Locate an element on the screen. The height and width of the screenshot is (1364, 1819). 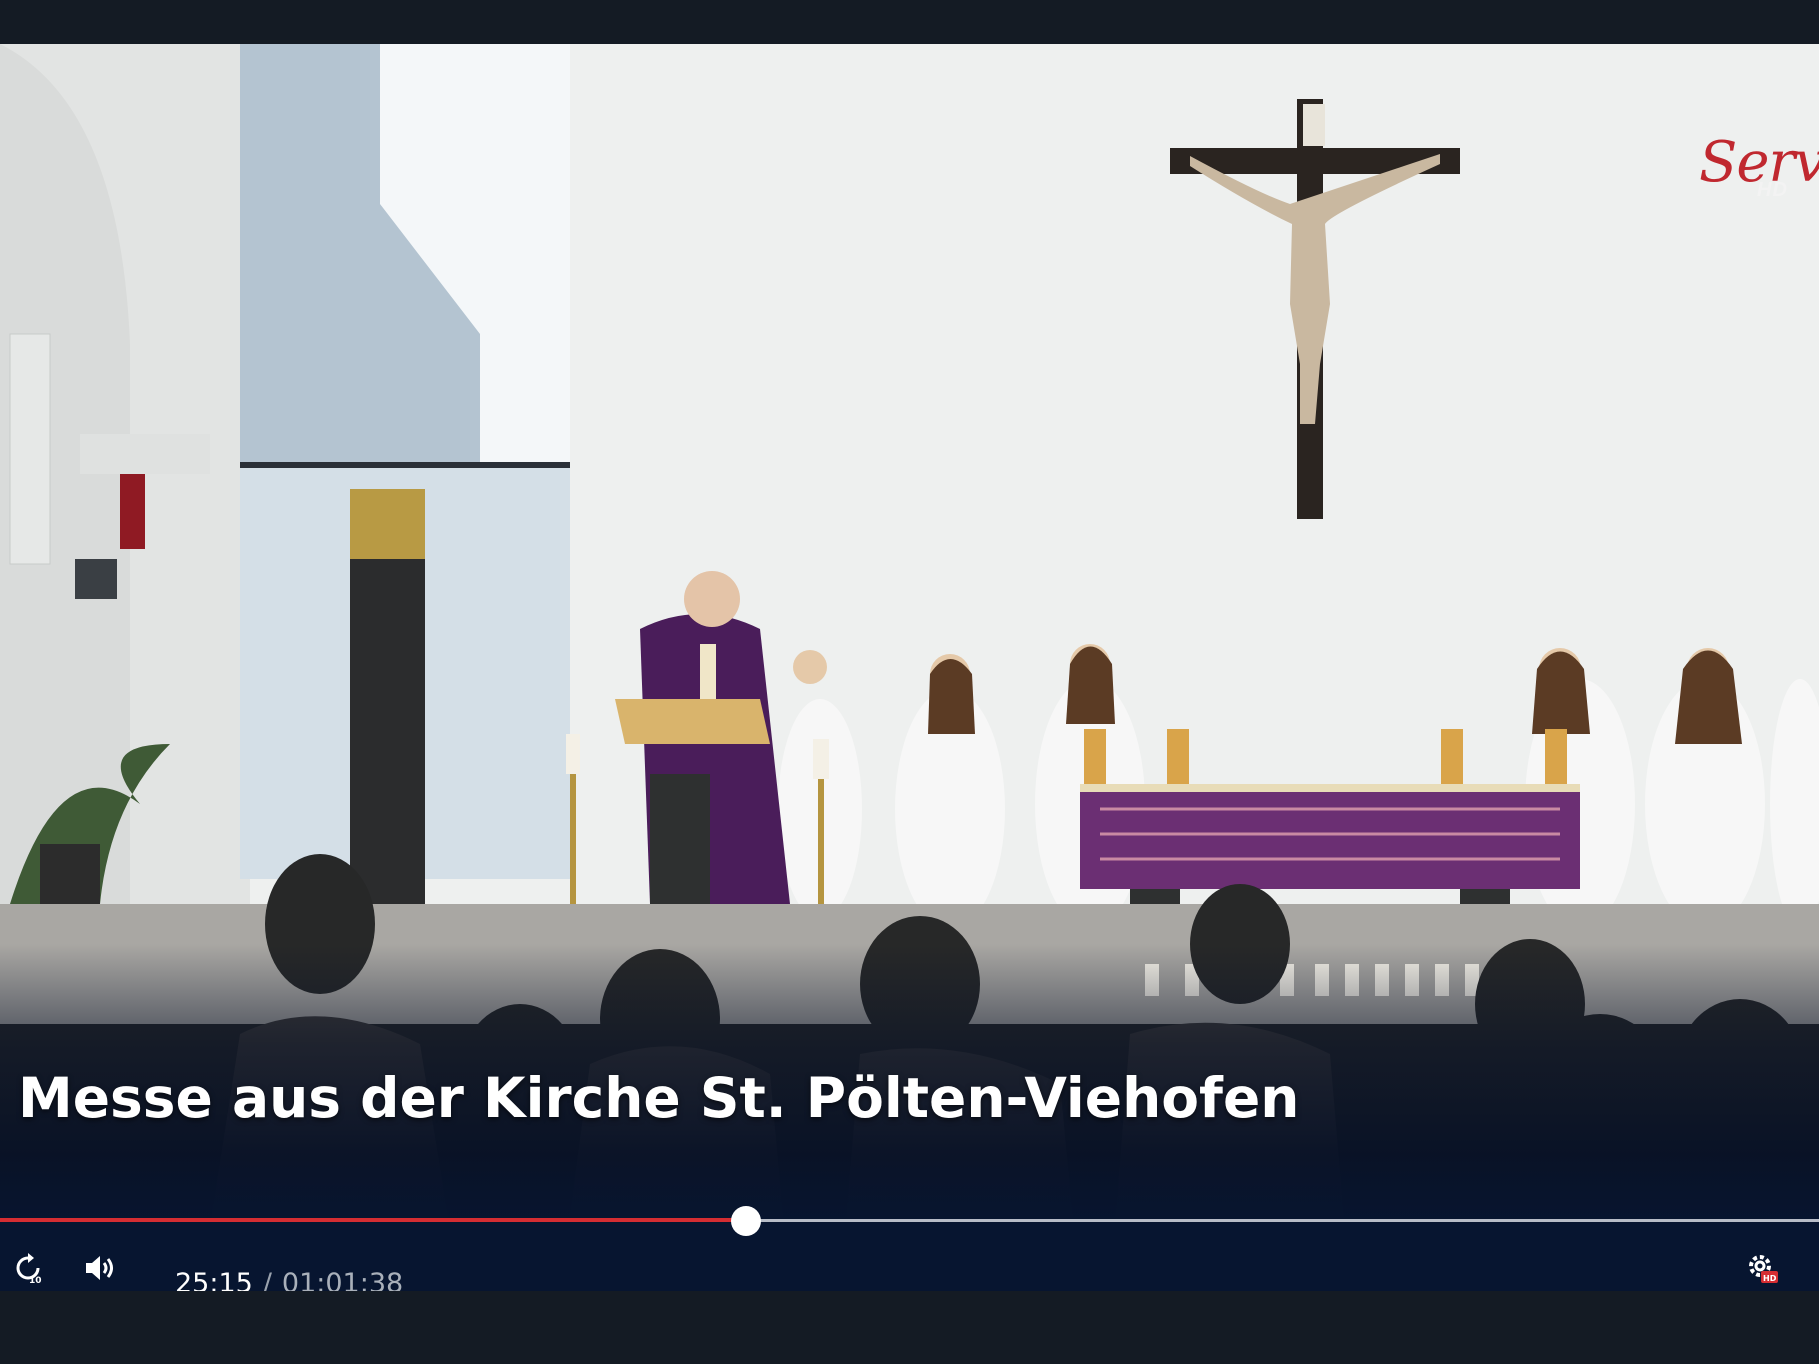
settings-button: HD is located at coordinates (1762, 1268).